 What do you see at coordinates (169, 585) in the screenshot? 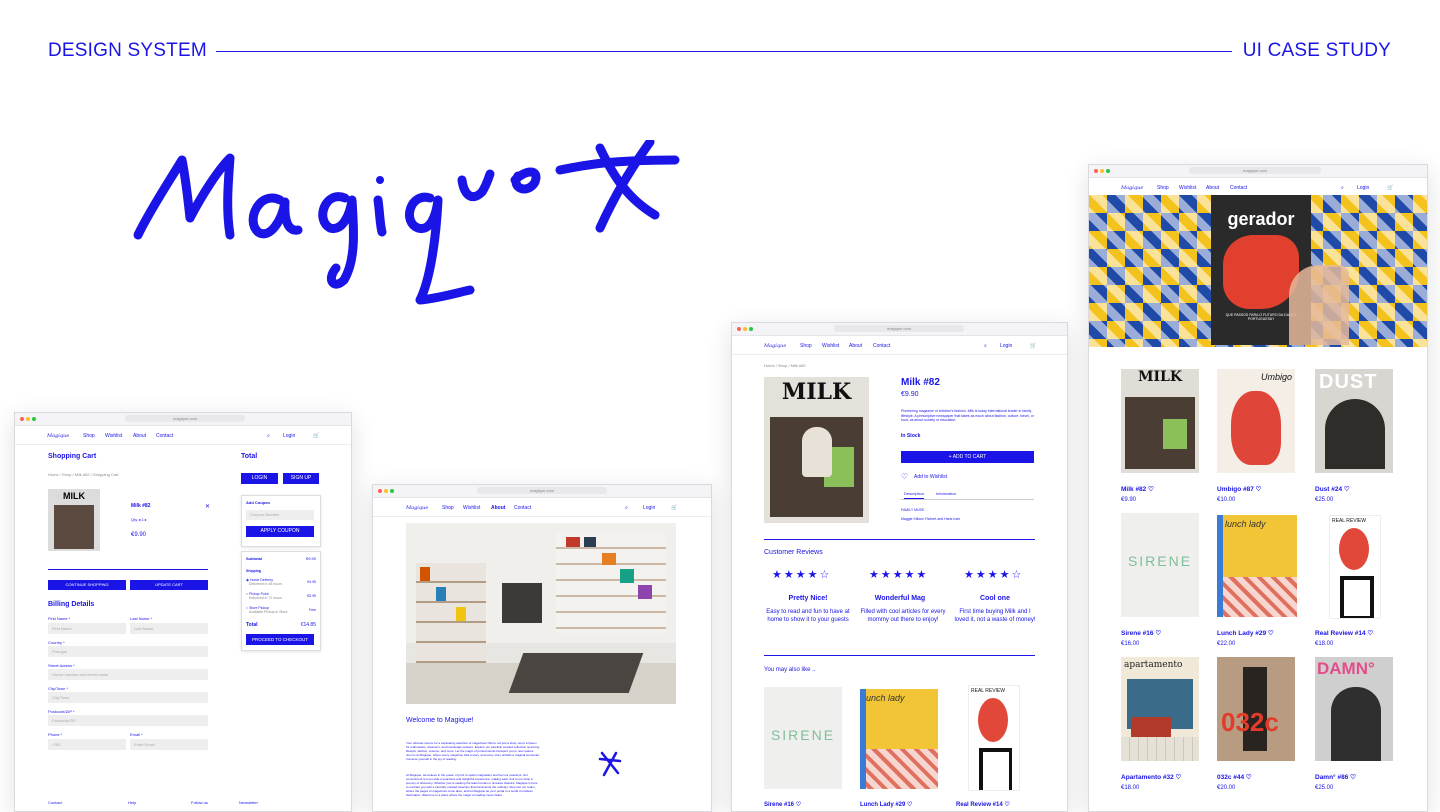
I see `update-cart-button: UPDATE CART` at bounding box center [169, 585].